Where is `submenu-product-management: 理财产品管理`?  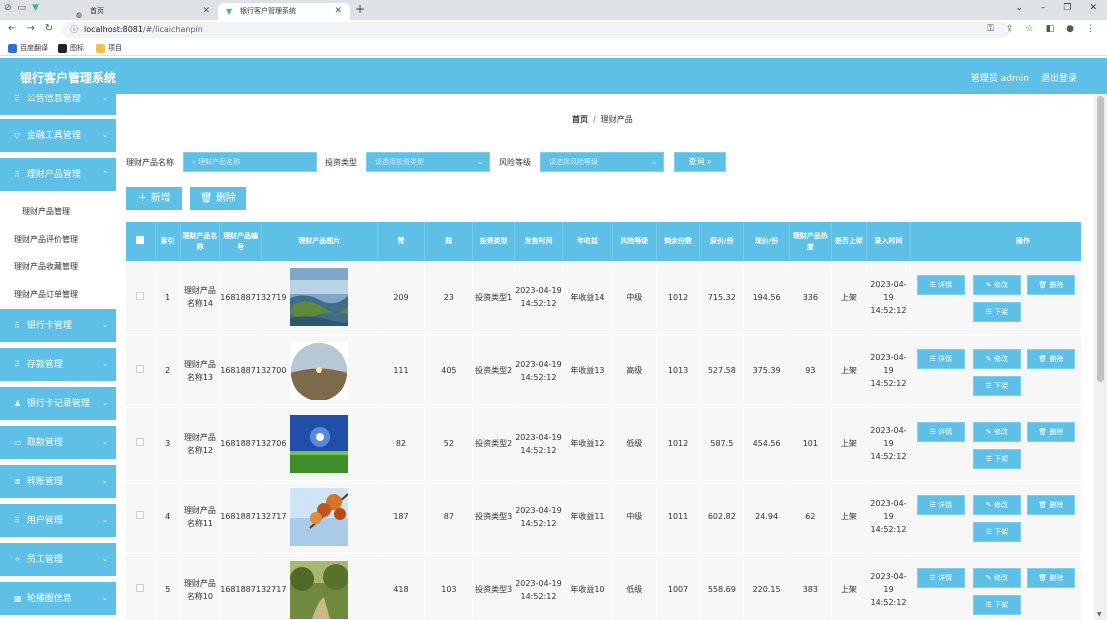 submenu-product-management: 理财产品管理 is located at coordinates (46, 211).